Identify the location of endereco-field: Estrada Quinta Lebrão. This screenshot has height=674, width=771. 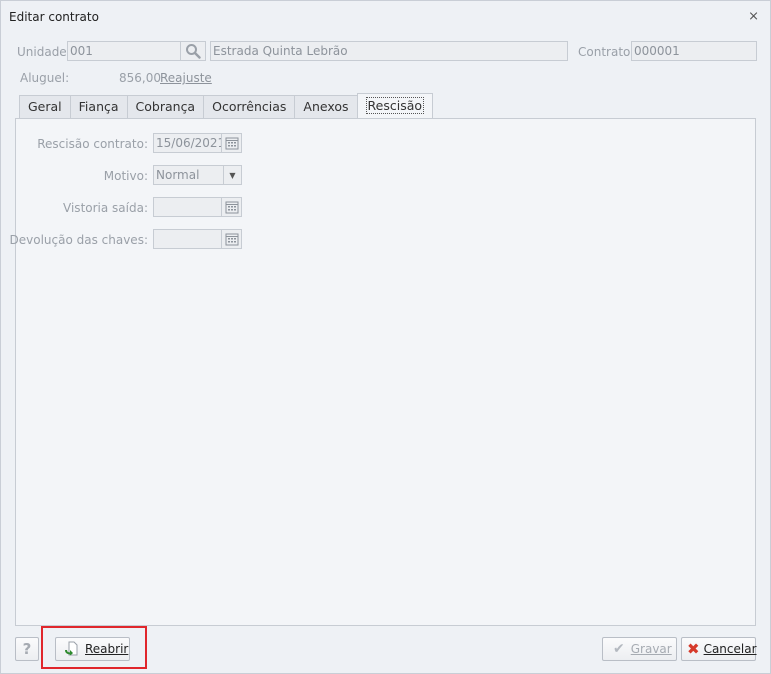
(389, 51).